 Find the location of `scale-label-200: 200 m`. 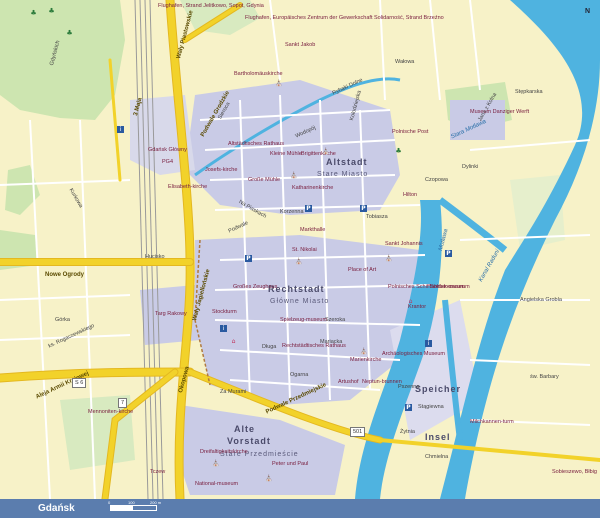

scale-label-200: 200 m is located at coordinates (156, 502).